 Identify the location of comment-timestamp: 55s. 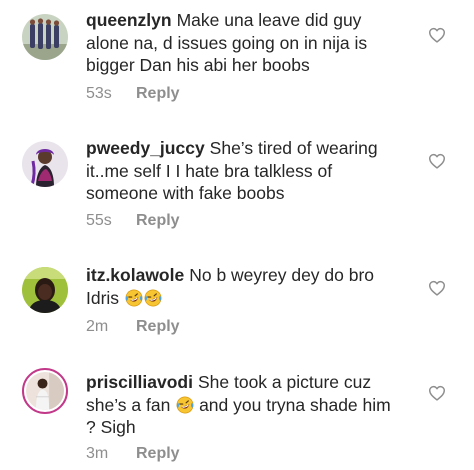
(99, 220).